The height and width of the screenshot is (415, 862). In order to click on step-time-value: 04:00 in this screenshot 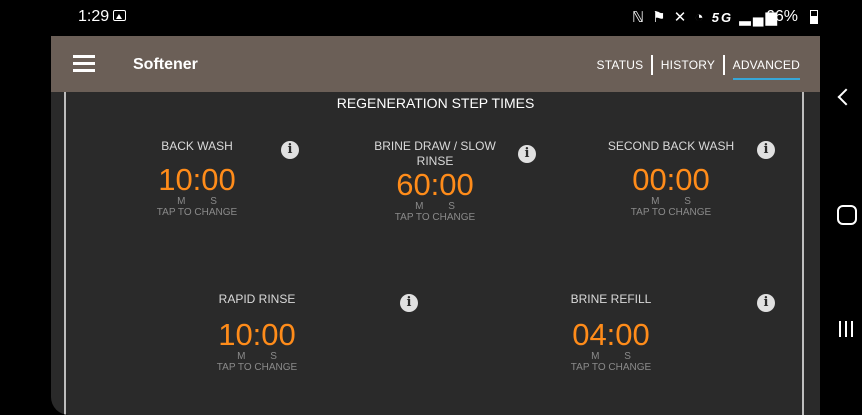, I will do `click(611, 335)`.